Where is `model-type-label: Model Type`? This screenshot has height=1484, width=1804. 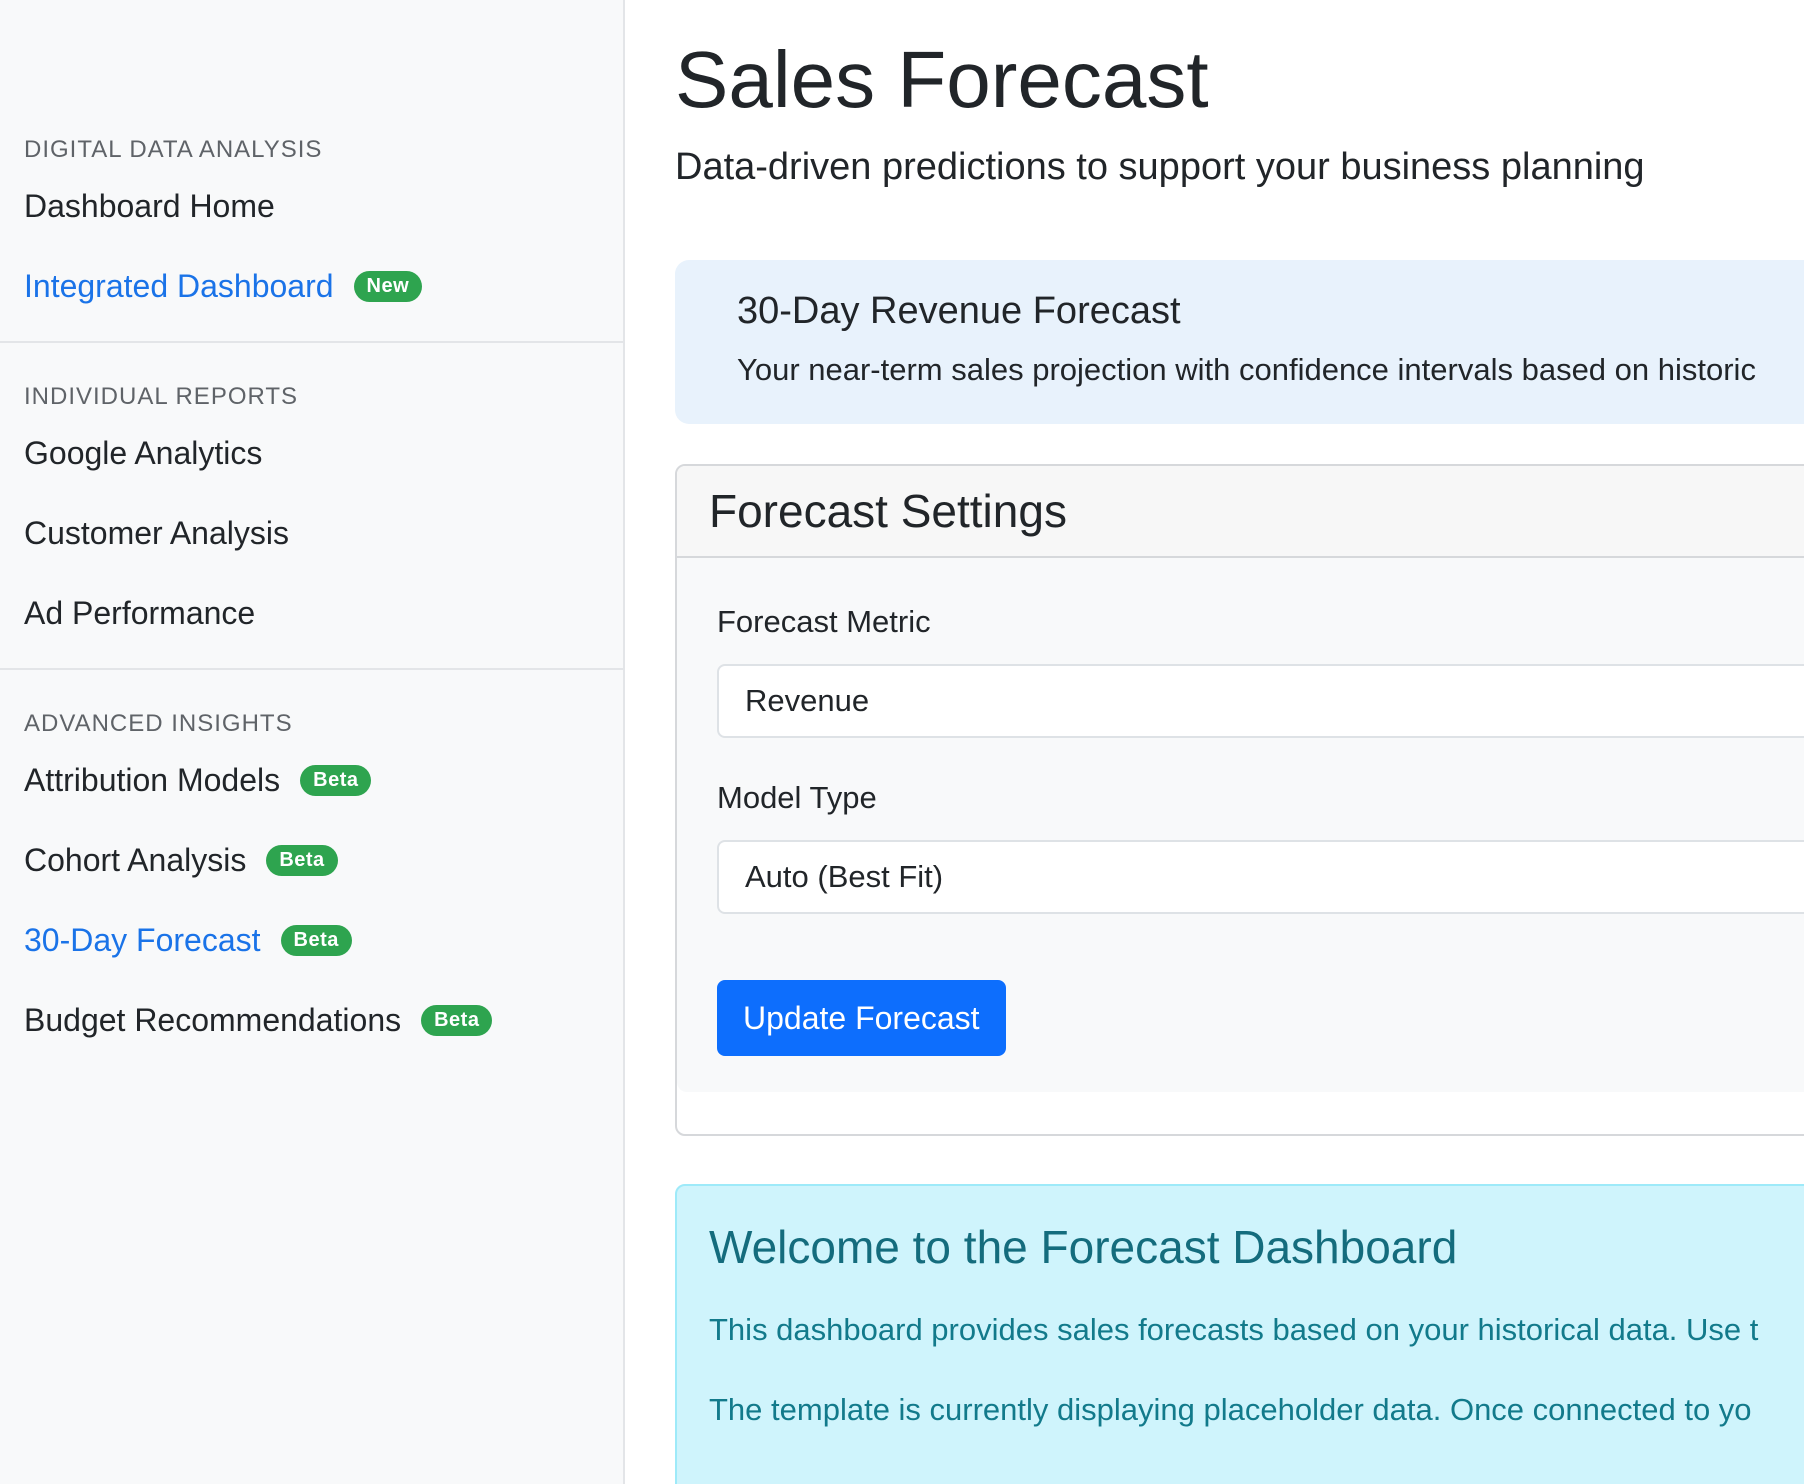 model-type-label: Model Type is located at coordinates (797, 797).